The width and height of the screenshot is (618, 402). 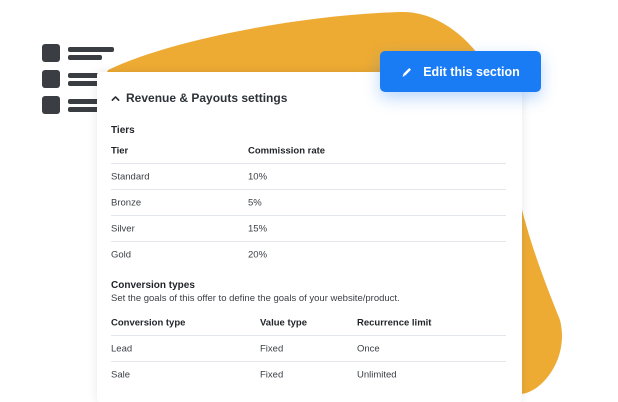 I want to click on table-row: Bronze 5%, so click(x=308, y=203).